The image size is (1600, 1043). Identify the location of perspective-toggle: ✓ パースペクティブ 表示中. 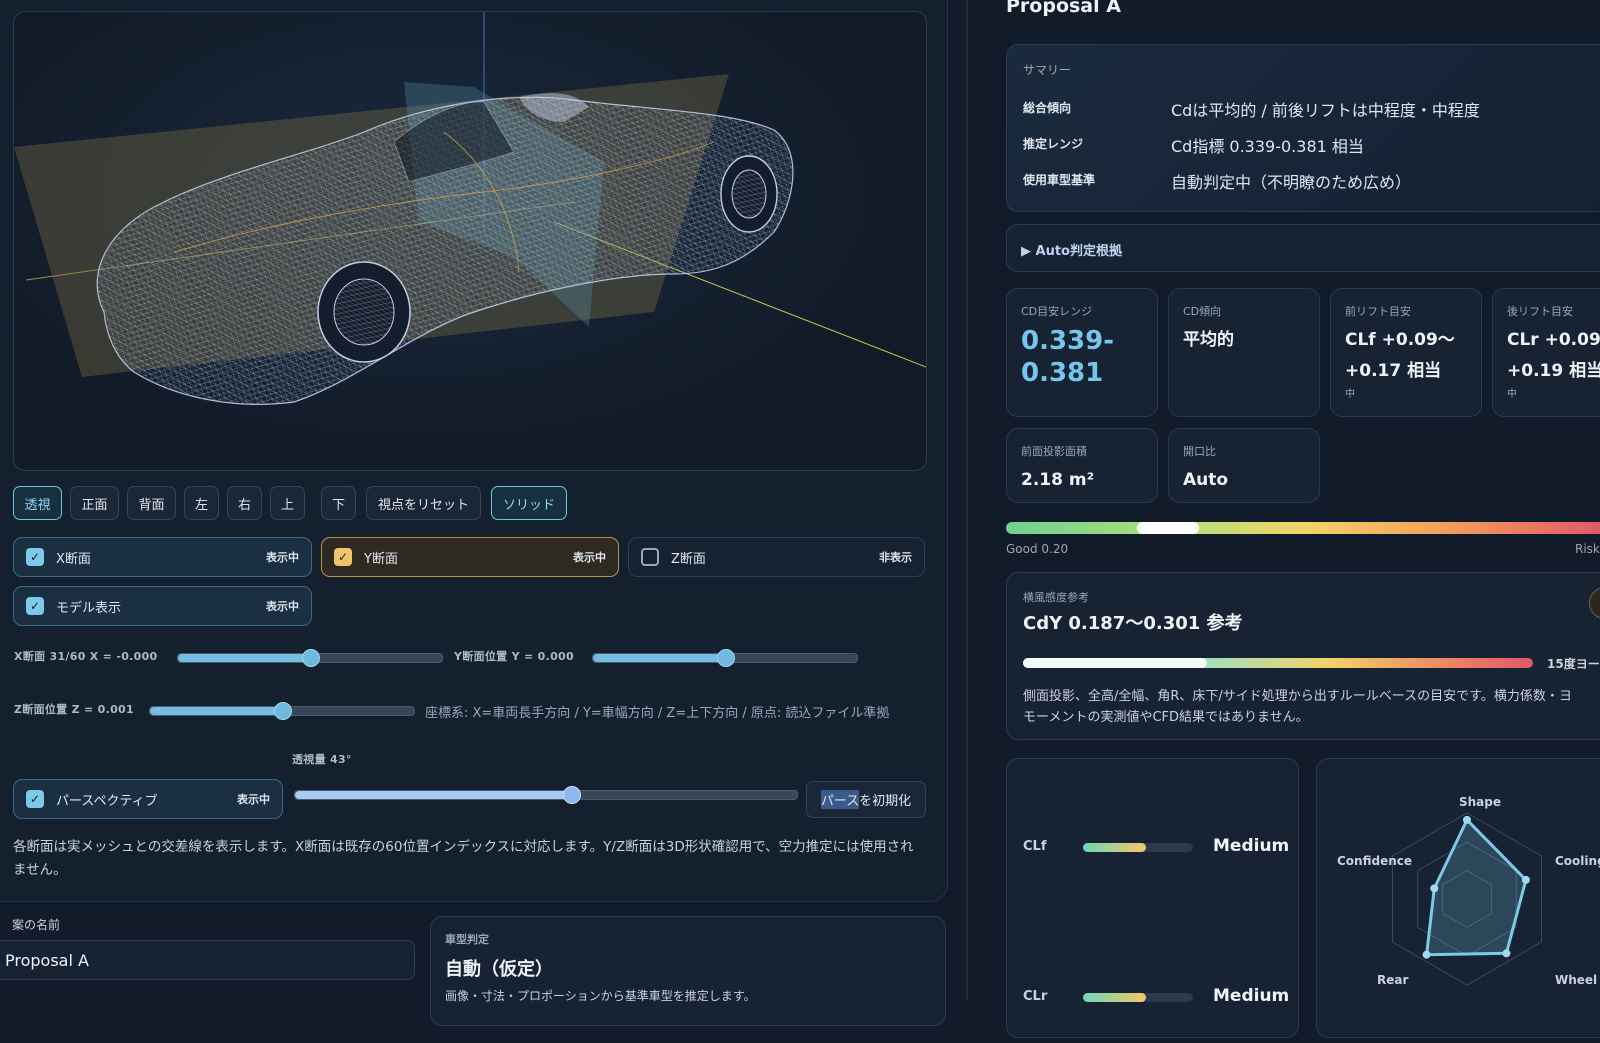
(148, 799).